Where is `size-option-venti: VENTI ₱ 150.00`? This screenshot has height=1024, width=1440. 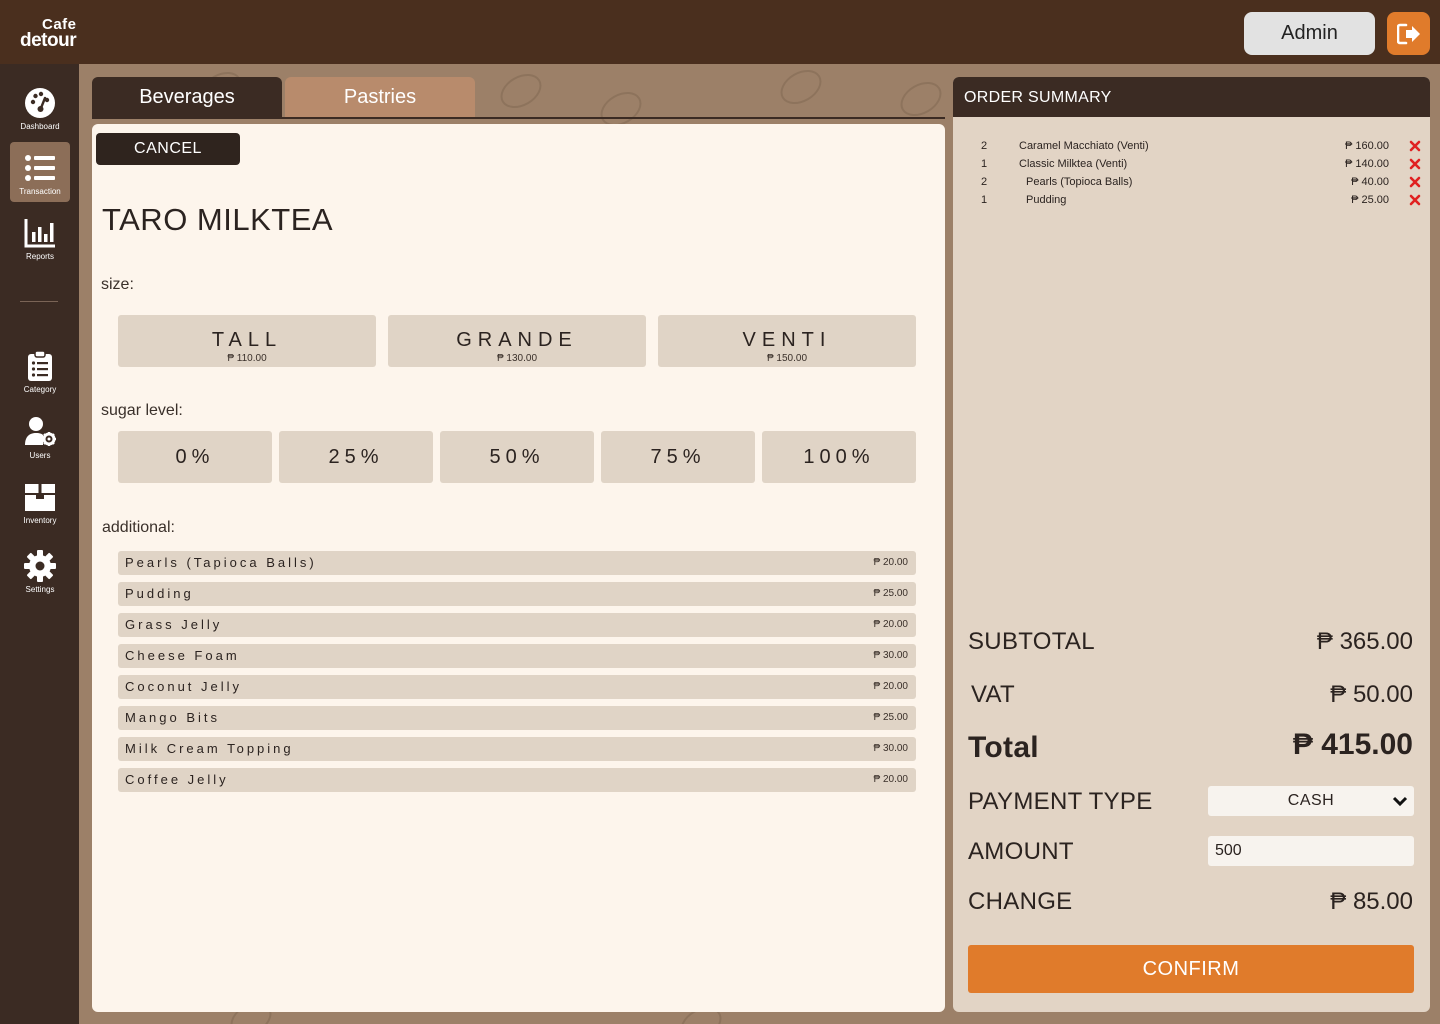 size-option-venti: VENTI ₱ 150.00 is located at coordinates (787, 341).